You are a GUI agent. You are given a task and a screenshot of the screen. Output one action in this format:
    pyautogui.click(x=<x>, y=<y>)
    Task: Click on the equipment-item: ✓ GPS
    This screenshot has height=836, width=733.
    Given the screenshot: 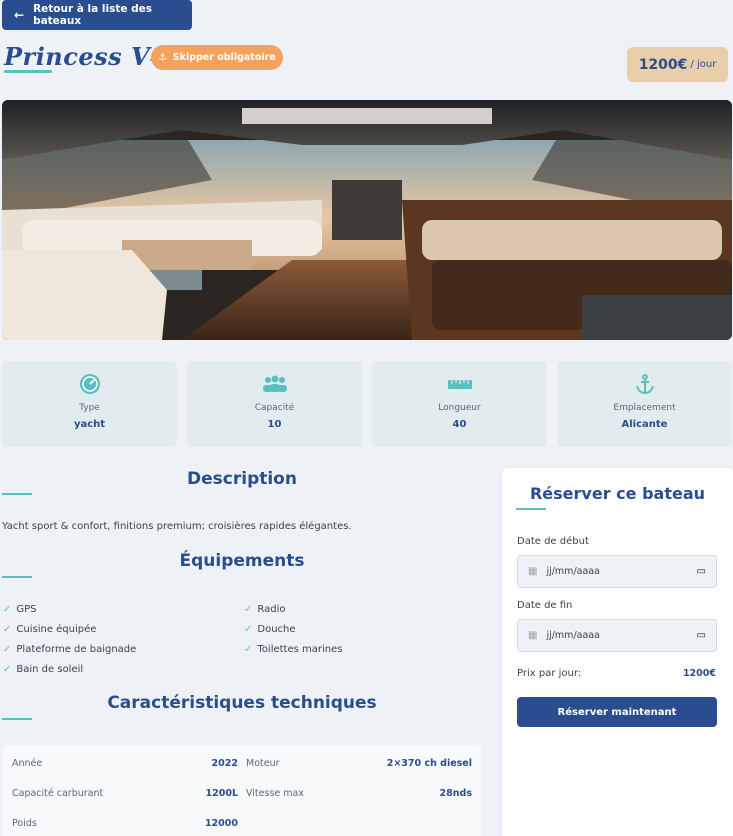 What is the action you would take?
    pyautogui.click(x=20, y=609)
    